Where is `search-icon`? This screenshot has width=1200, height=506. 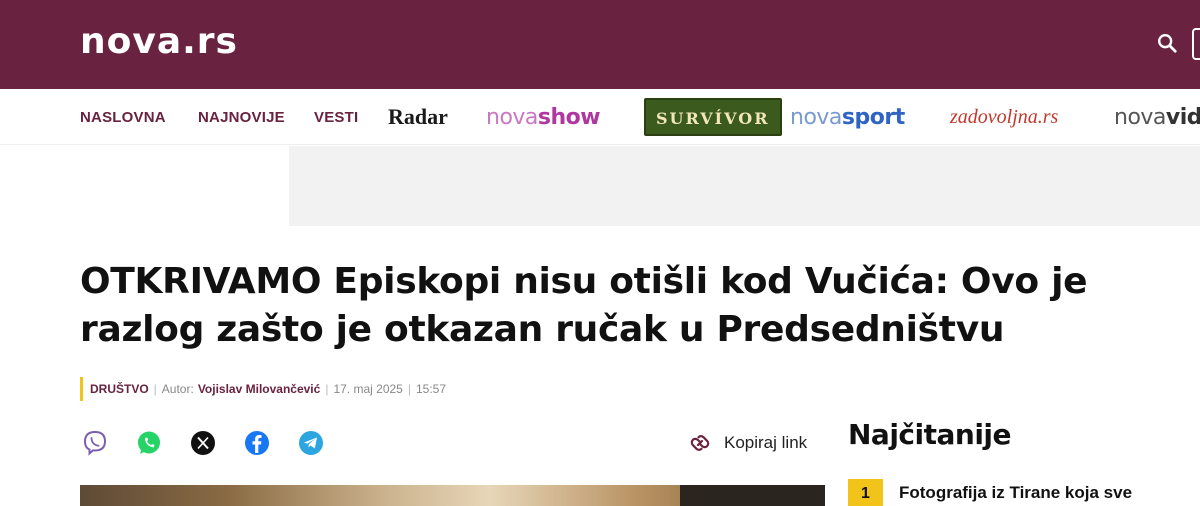
search-icon is located at coordinates (1167, 43).